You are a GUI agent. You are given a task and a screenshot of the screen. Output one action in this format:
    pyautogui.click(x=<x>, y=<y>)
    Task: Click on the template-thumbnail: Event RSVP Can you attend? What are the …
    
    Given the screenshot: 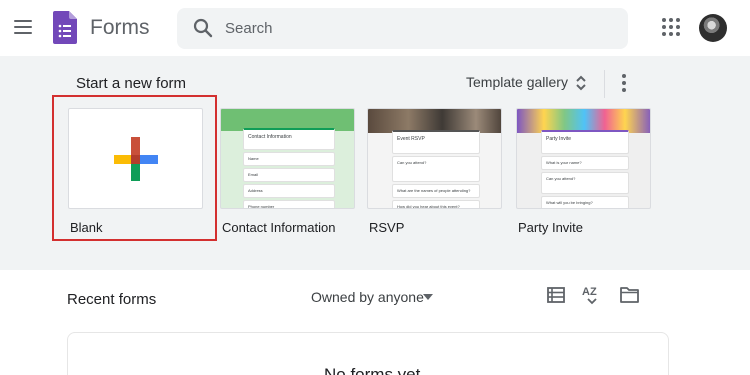 What is the action you would take?
    pyautogui.click(x=434, y=158)
    